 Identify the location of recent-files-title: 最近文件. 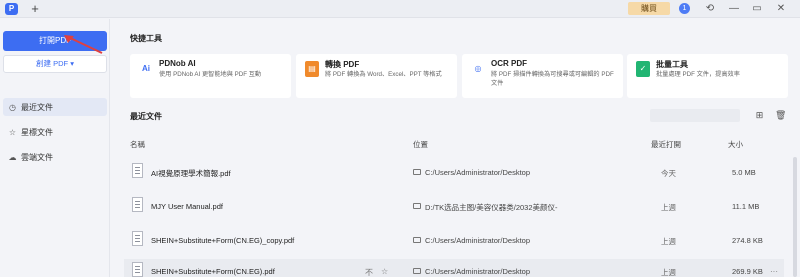
(146, 116).